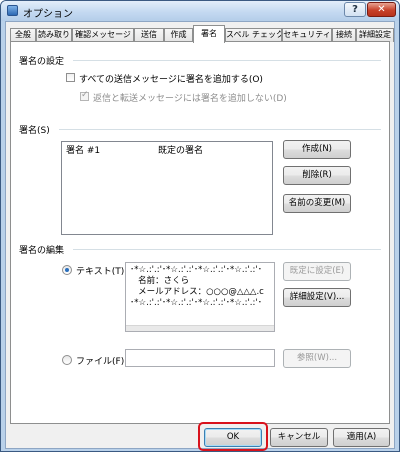  I want to click on new-signature-button: 作成(N), so click(317, 149).